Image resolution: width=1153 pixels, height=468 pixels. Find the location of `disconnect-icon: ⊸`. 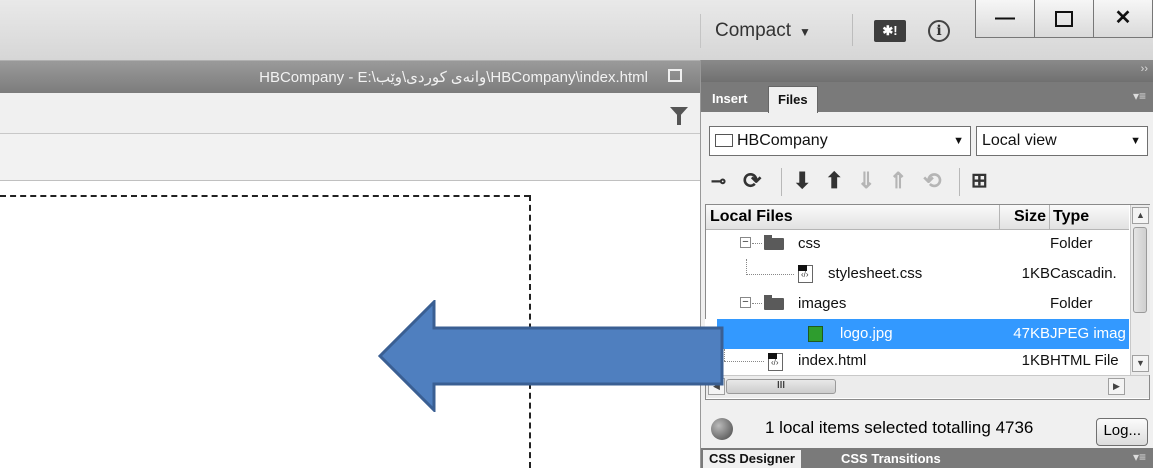

disconnect-icon: ⊸ is located at coordinates (718, 181).